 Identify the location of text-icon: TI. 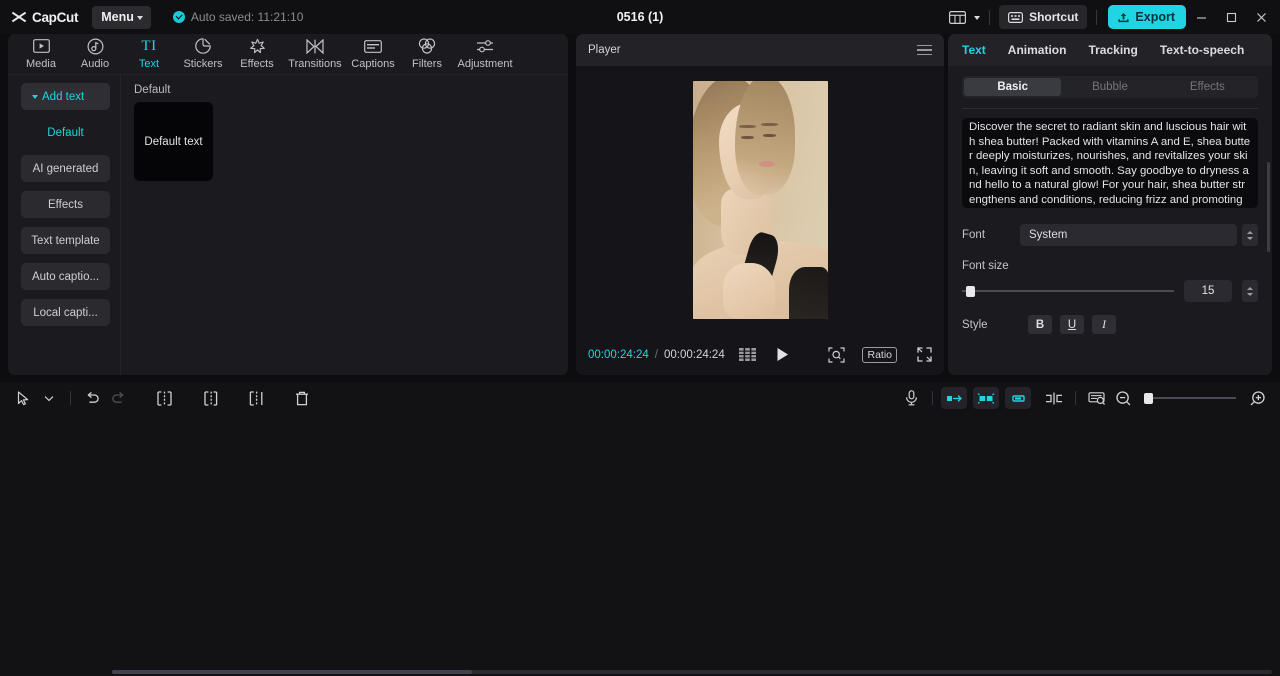
(149, 45).